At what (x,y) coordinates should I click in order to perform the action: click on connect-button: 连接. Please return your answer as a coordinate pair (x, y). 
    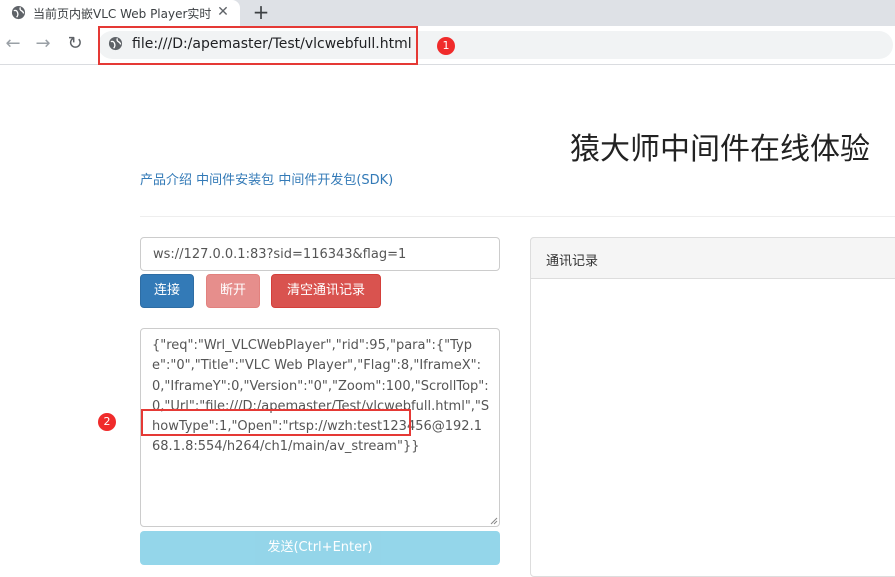
    Looking at the image, I should click on (167, 291).